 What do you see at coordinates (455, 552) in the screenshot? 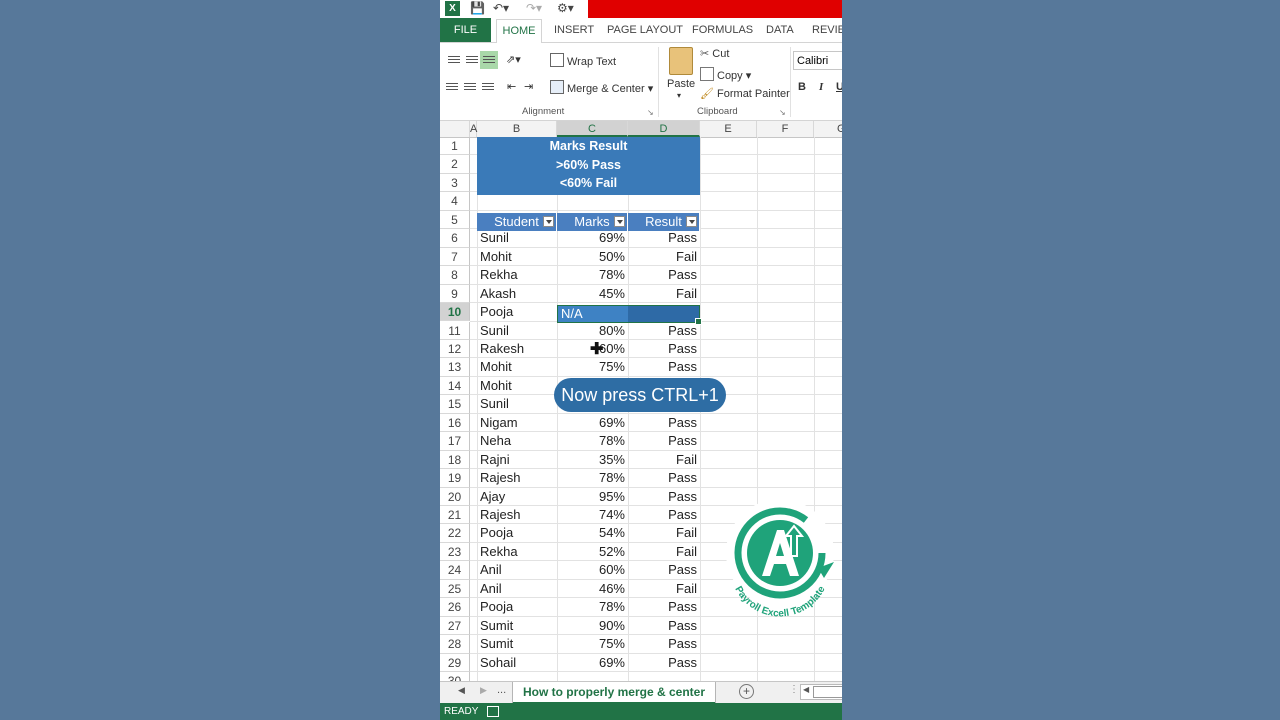
I see `row-header: 23` at bounding box center [455, 552].